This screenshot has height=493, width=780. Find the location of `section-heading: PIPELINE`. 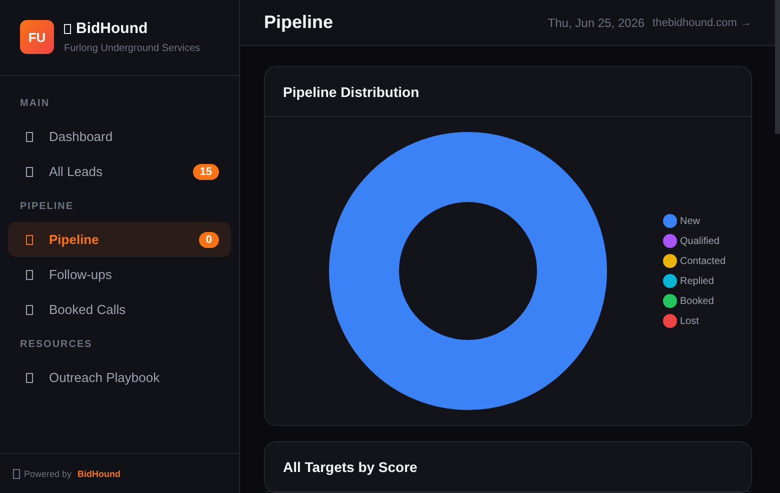

section-heading: PIPELINE is located at coordinates (47, 207).